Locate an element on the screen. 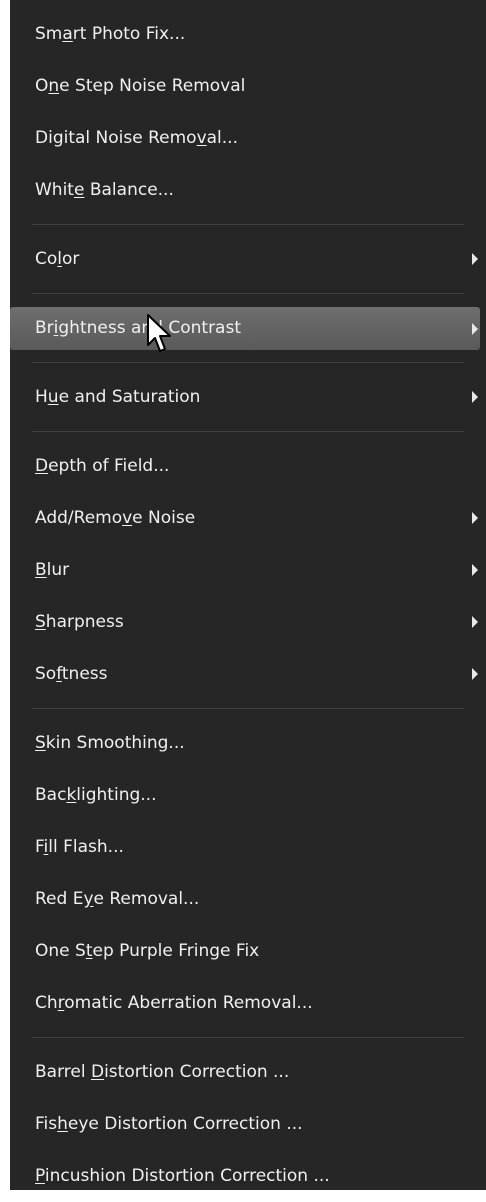  menu-item-label: One Step Noise Removal is located at coordinates (140, 86).